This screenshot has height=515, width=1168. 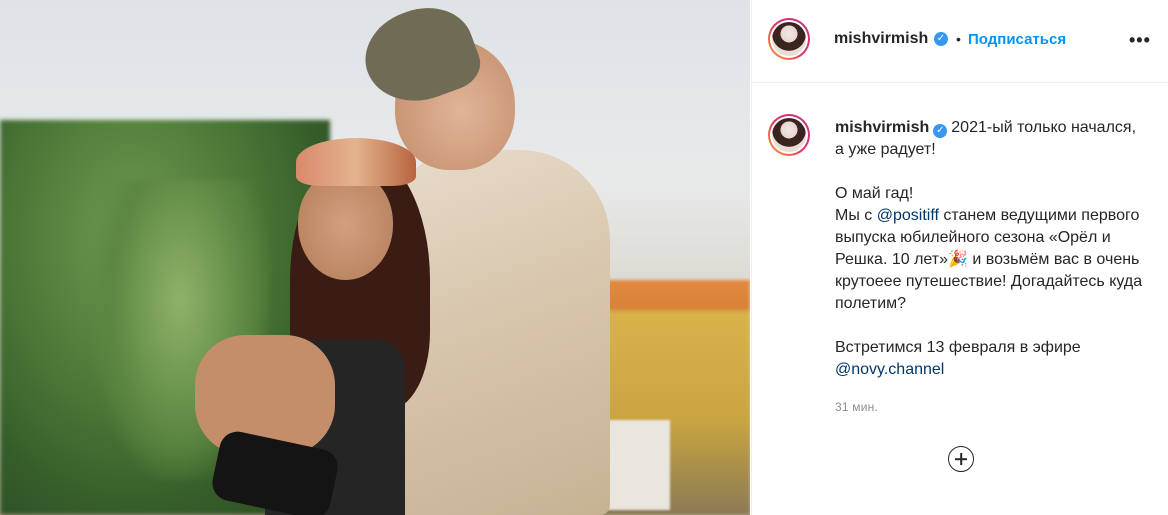 I want to click on mention-positiff: @positiff, so click(x=908, y=215).